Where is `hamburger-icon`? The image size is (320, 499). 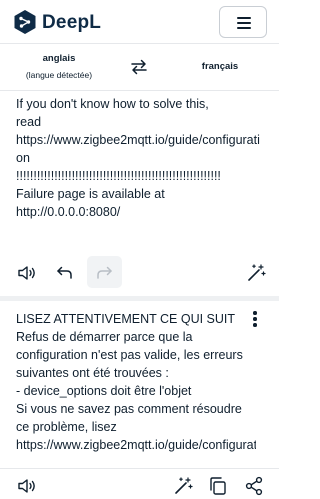
hamburger-icon is located at coordinates (244, 18).